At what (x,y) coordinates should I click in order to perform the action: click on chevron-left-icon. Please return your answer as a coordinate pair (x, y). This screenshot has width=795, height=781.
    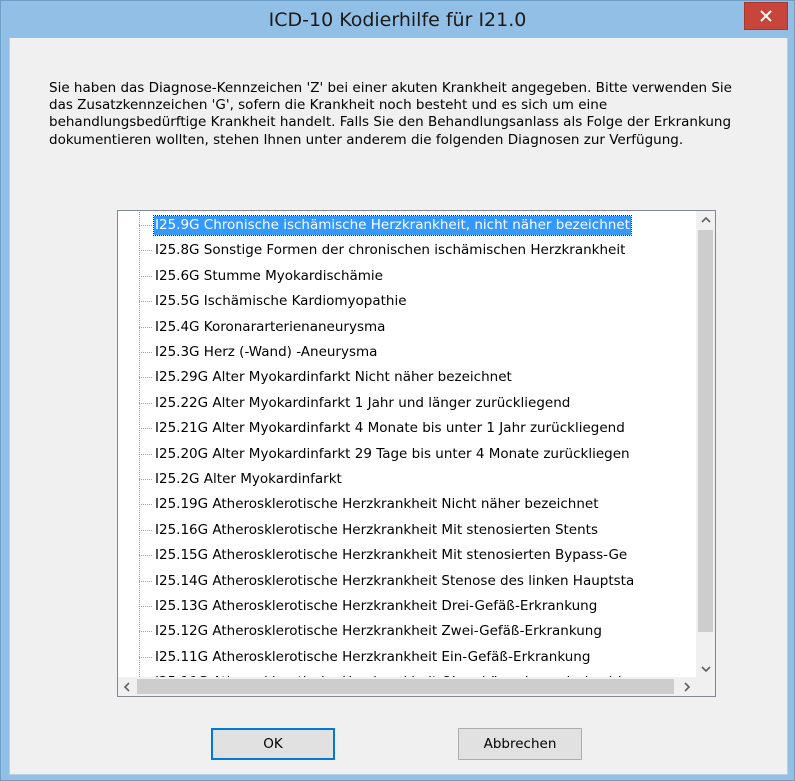
    Looking at the image, I should click on (126, 686).